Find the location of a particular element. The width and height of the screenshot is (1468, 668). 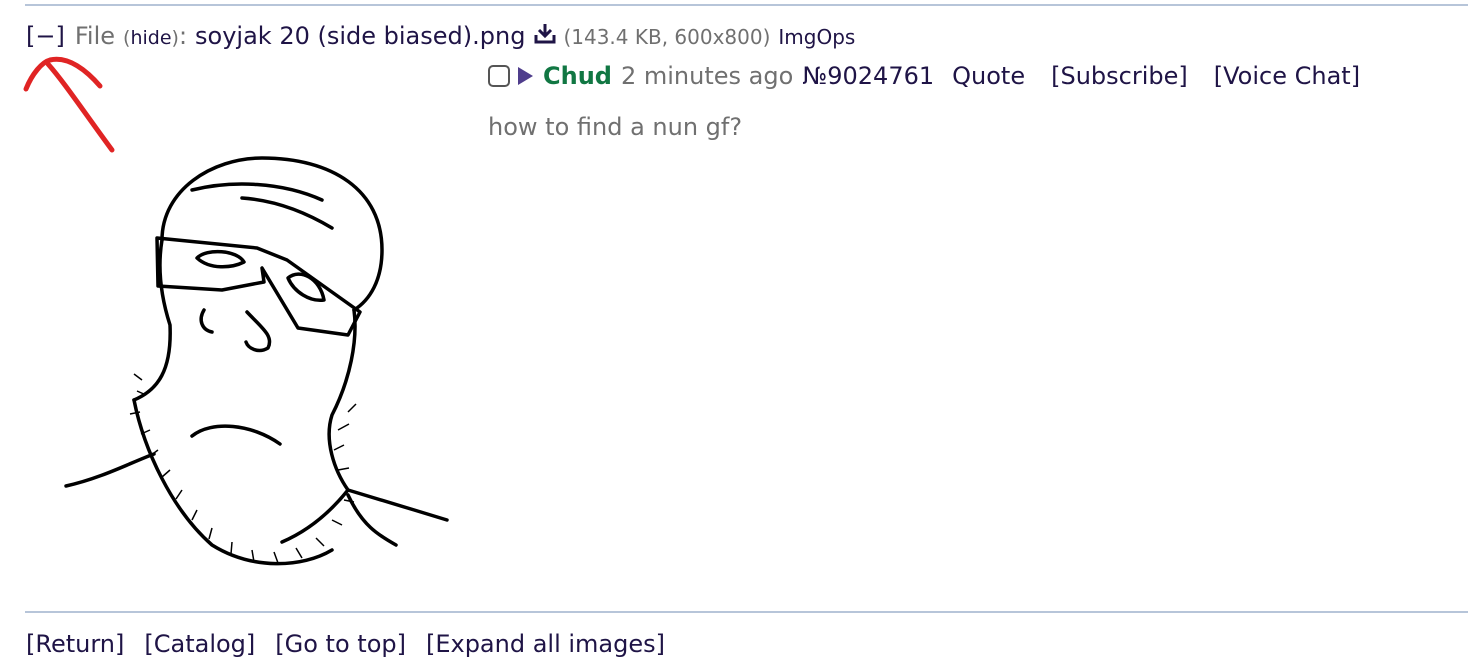

file-label: File is located at coordinates (95, 36).